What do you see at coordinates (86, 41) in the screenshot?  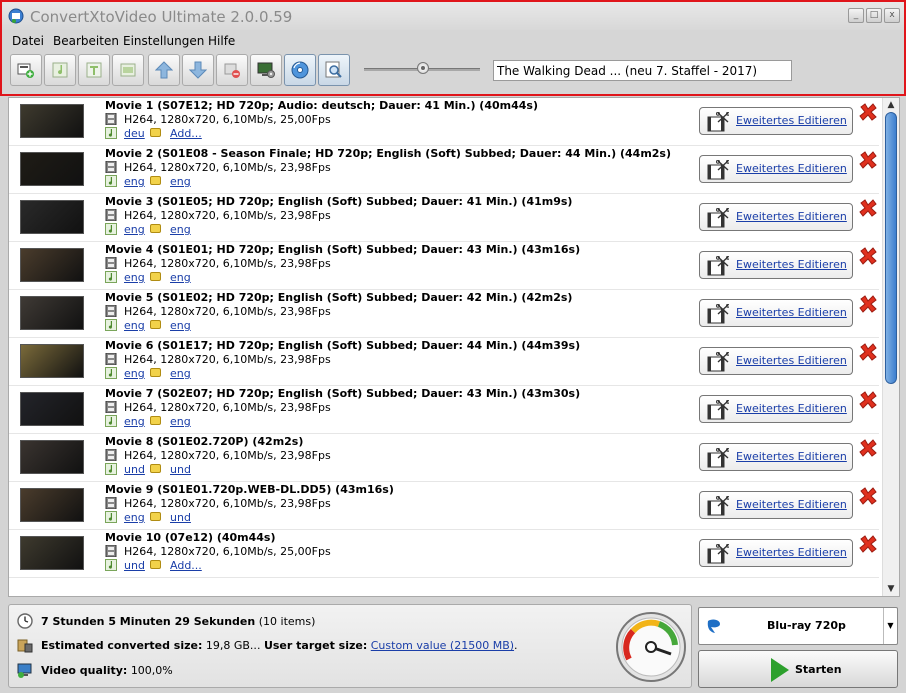 I see `menu-bearbeiten: Bearbeiten` at bounding box center [86, 41].